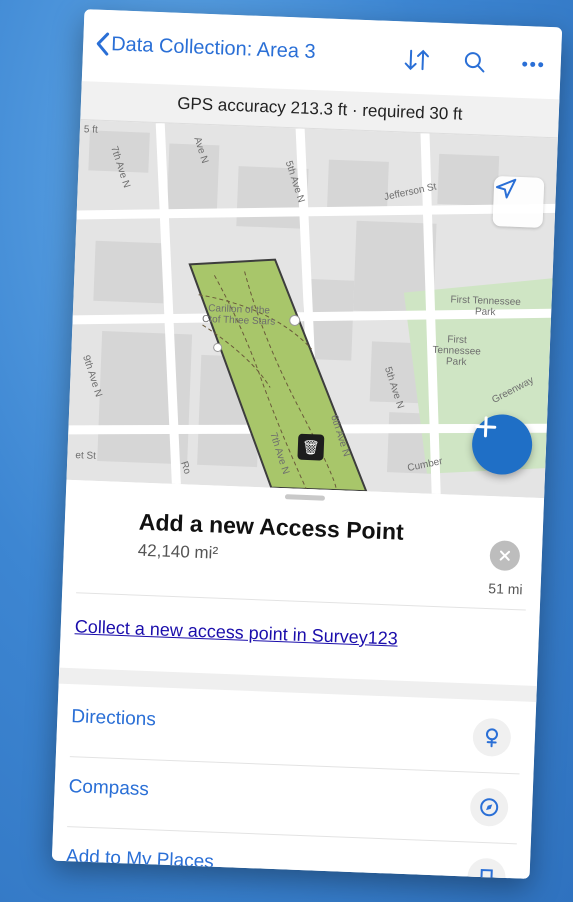 The width and height of the screenshot is (573, 902). What do you see at coordinates (492, 737) in the screenshot?
I see `directions-icon` at bounding box center [492, 737].